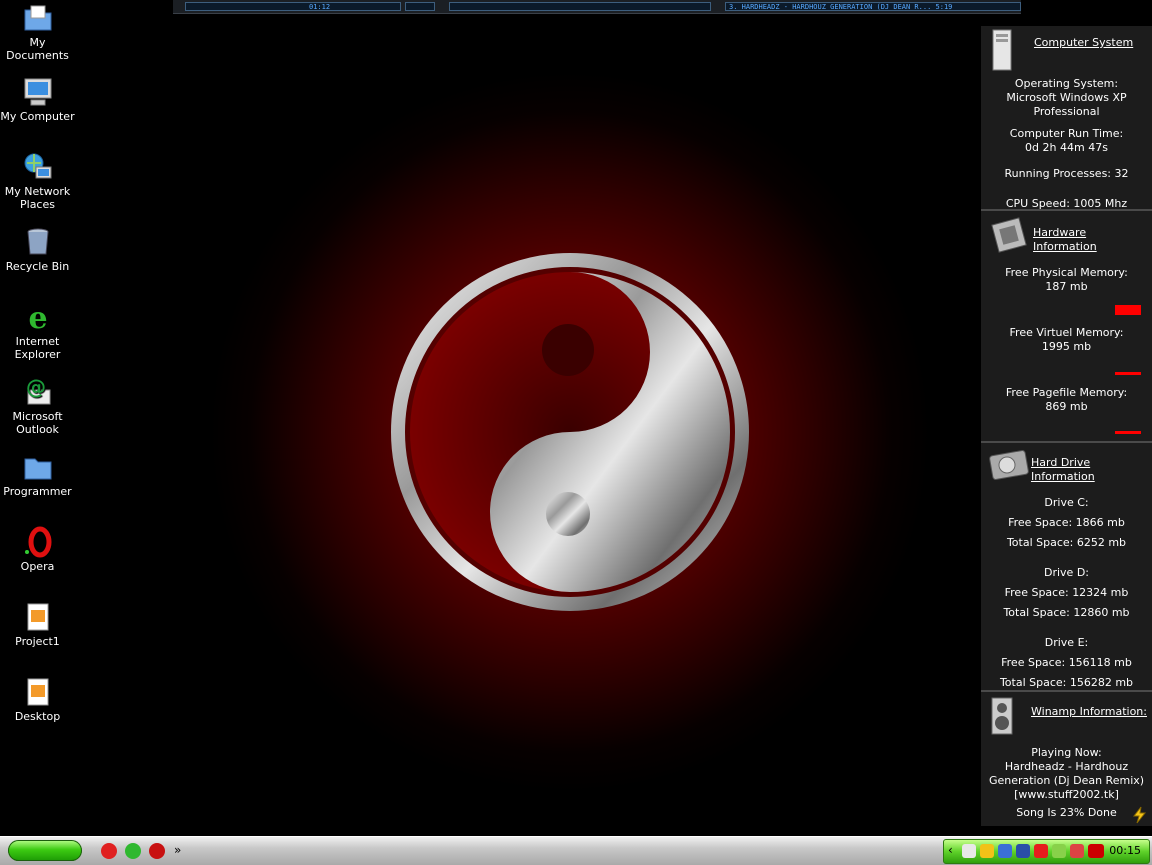 The width and height of the screenshot is (1152, 865). I want to click on drive-d-label: Drive D:, so click(1066, 572).